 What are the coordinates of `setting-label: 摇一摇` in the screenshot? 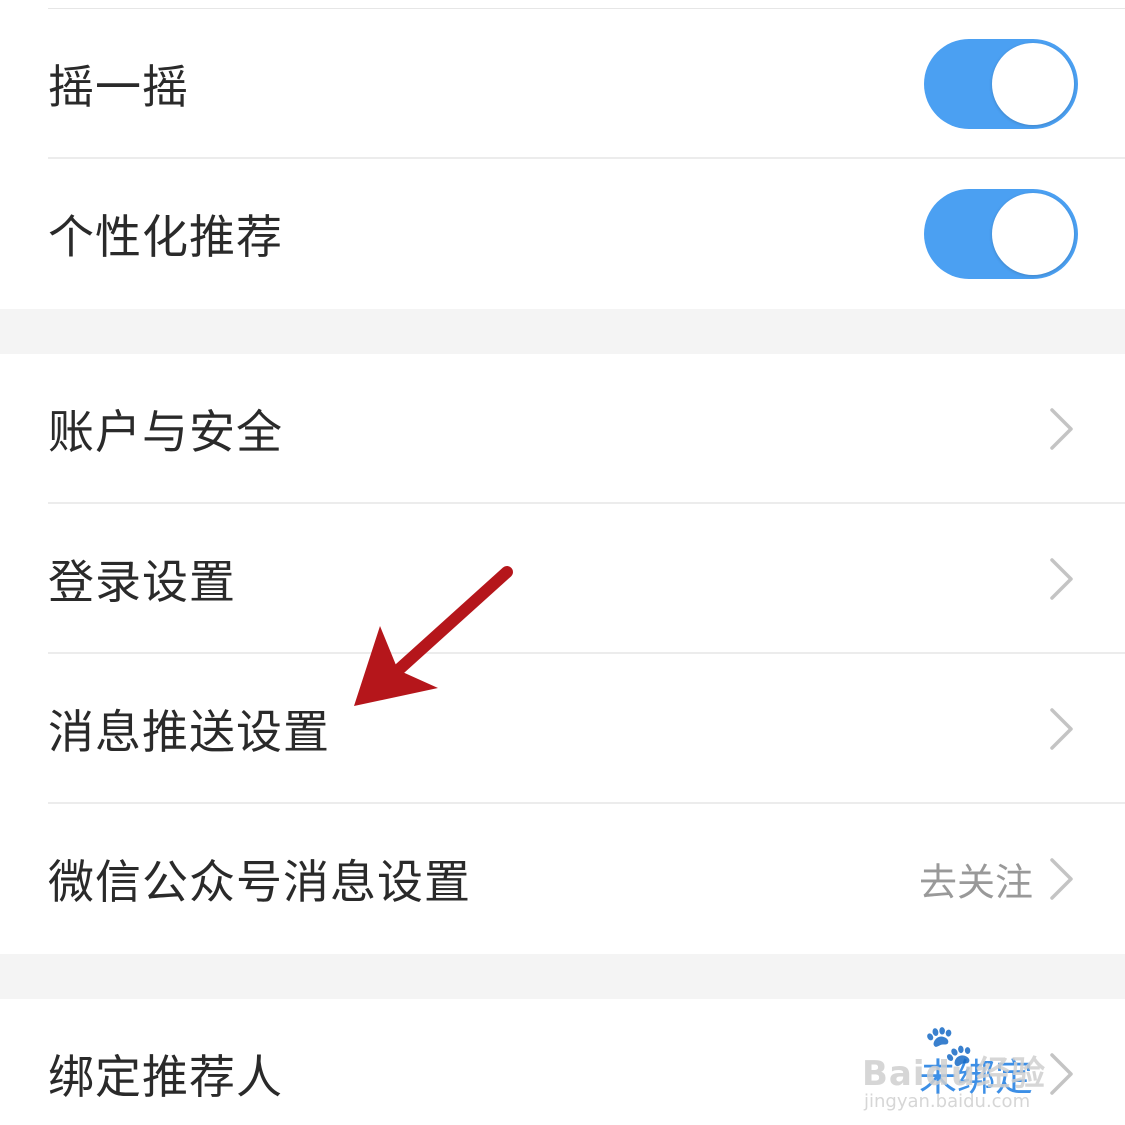 It's located at (118, 87).